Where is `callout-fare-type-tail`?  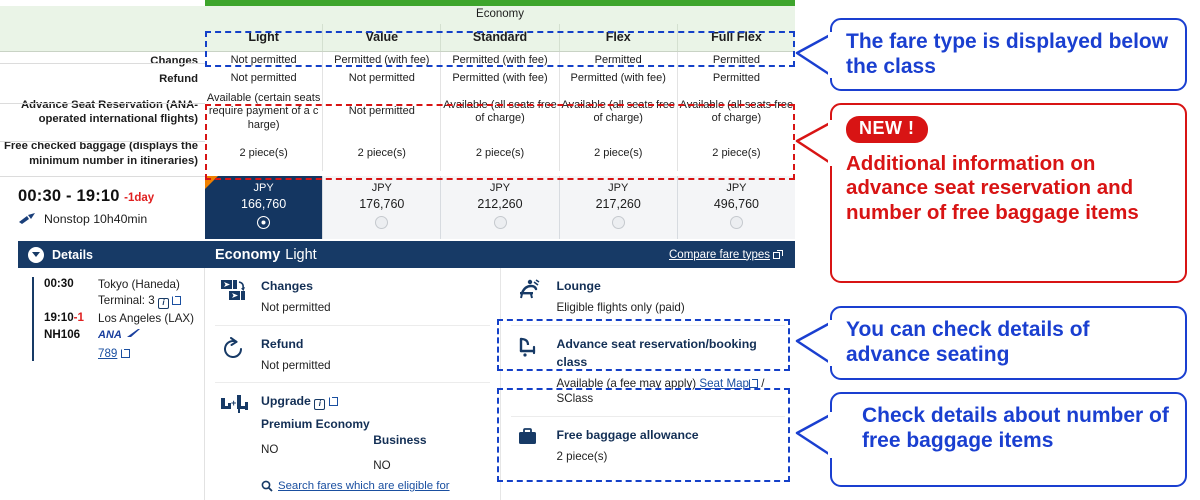
callout-fare-type-tail is located at coordinates (815, 55).